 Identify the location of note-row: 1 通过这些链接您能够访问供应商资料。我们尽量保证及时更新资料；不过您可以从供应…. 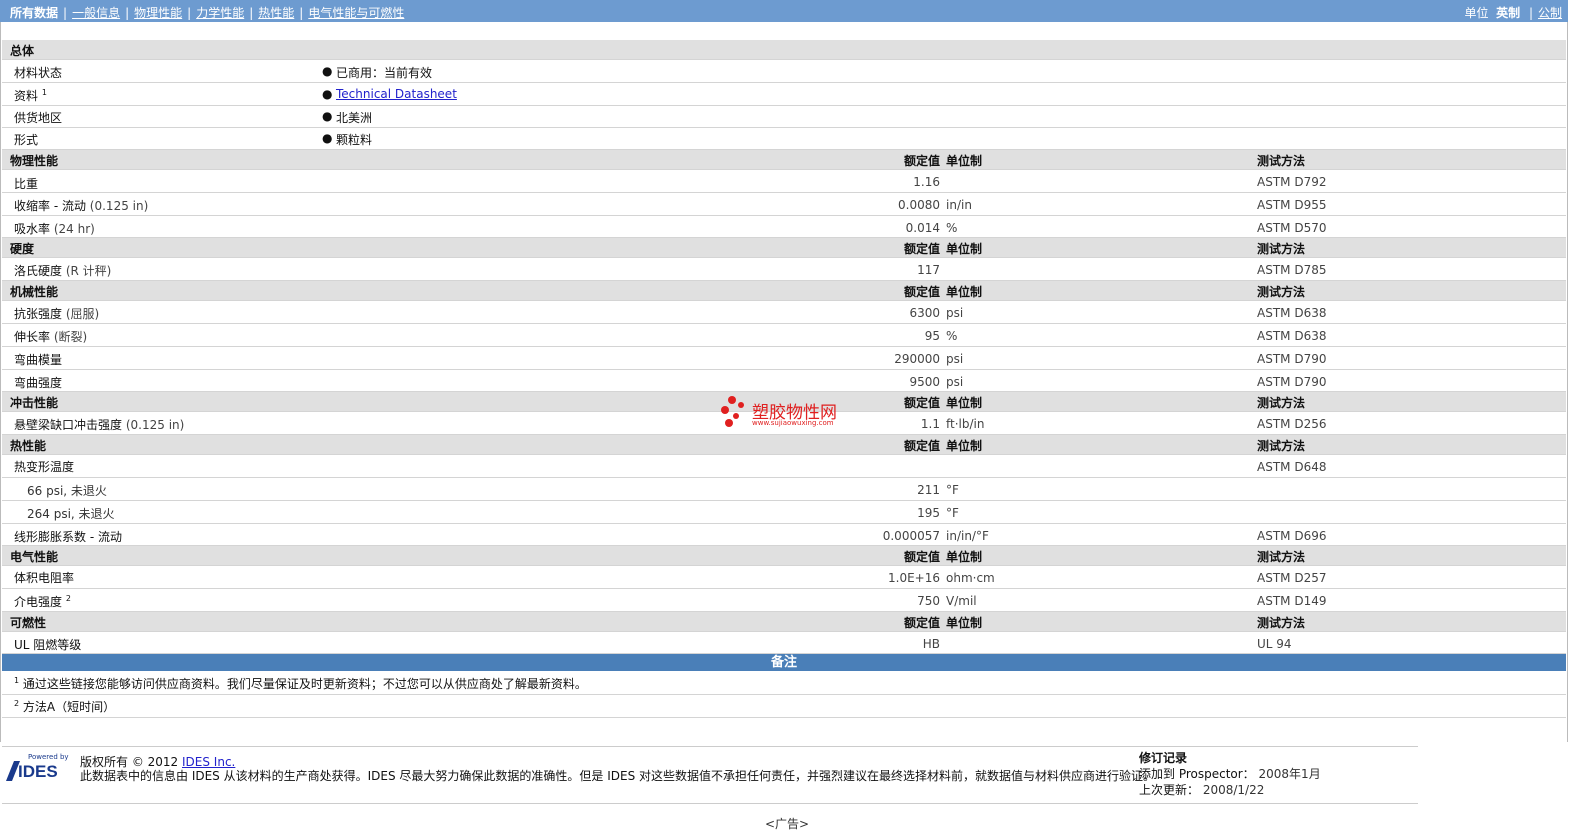
(784, 683).